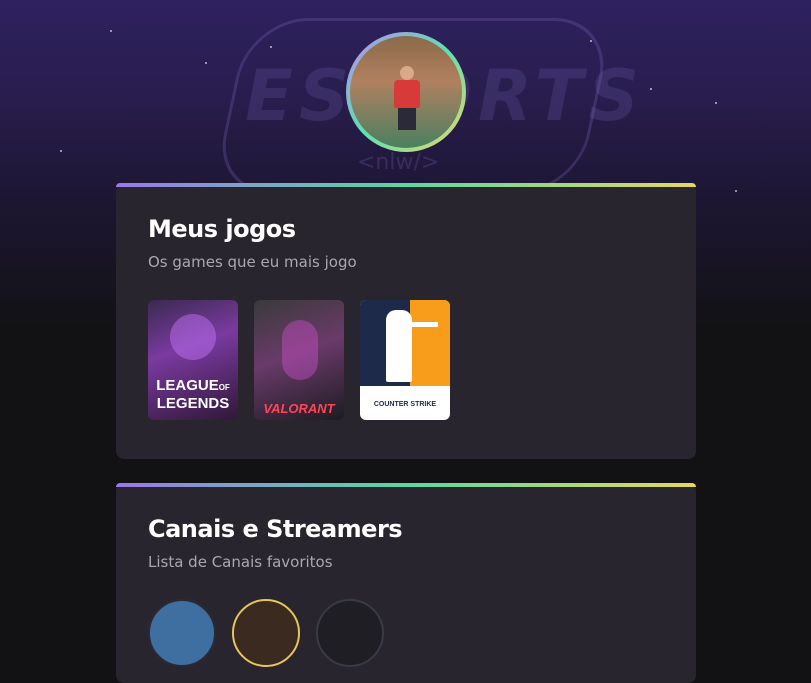 Image resolution: width=811 pixels, height=683 pixels. Describe the element at coordinates (407, 73) in the screenshot. I see `photo-person-head` at that location.